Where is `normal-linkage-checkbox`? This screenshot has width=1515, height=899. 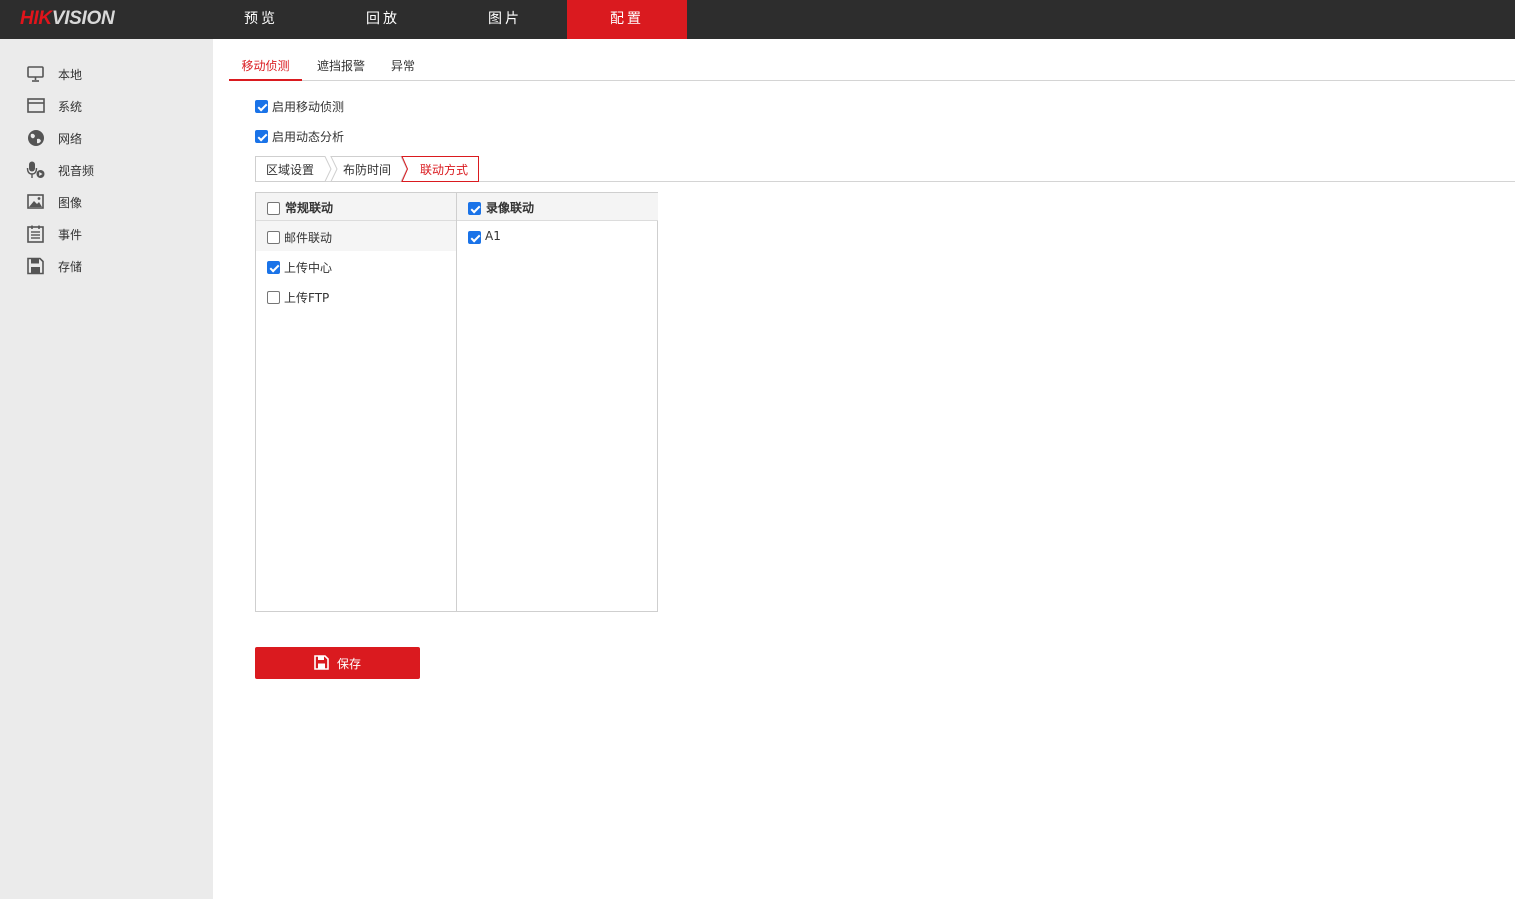 normal-linkage-checkbox is located at coordinates (273, 208).